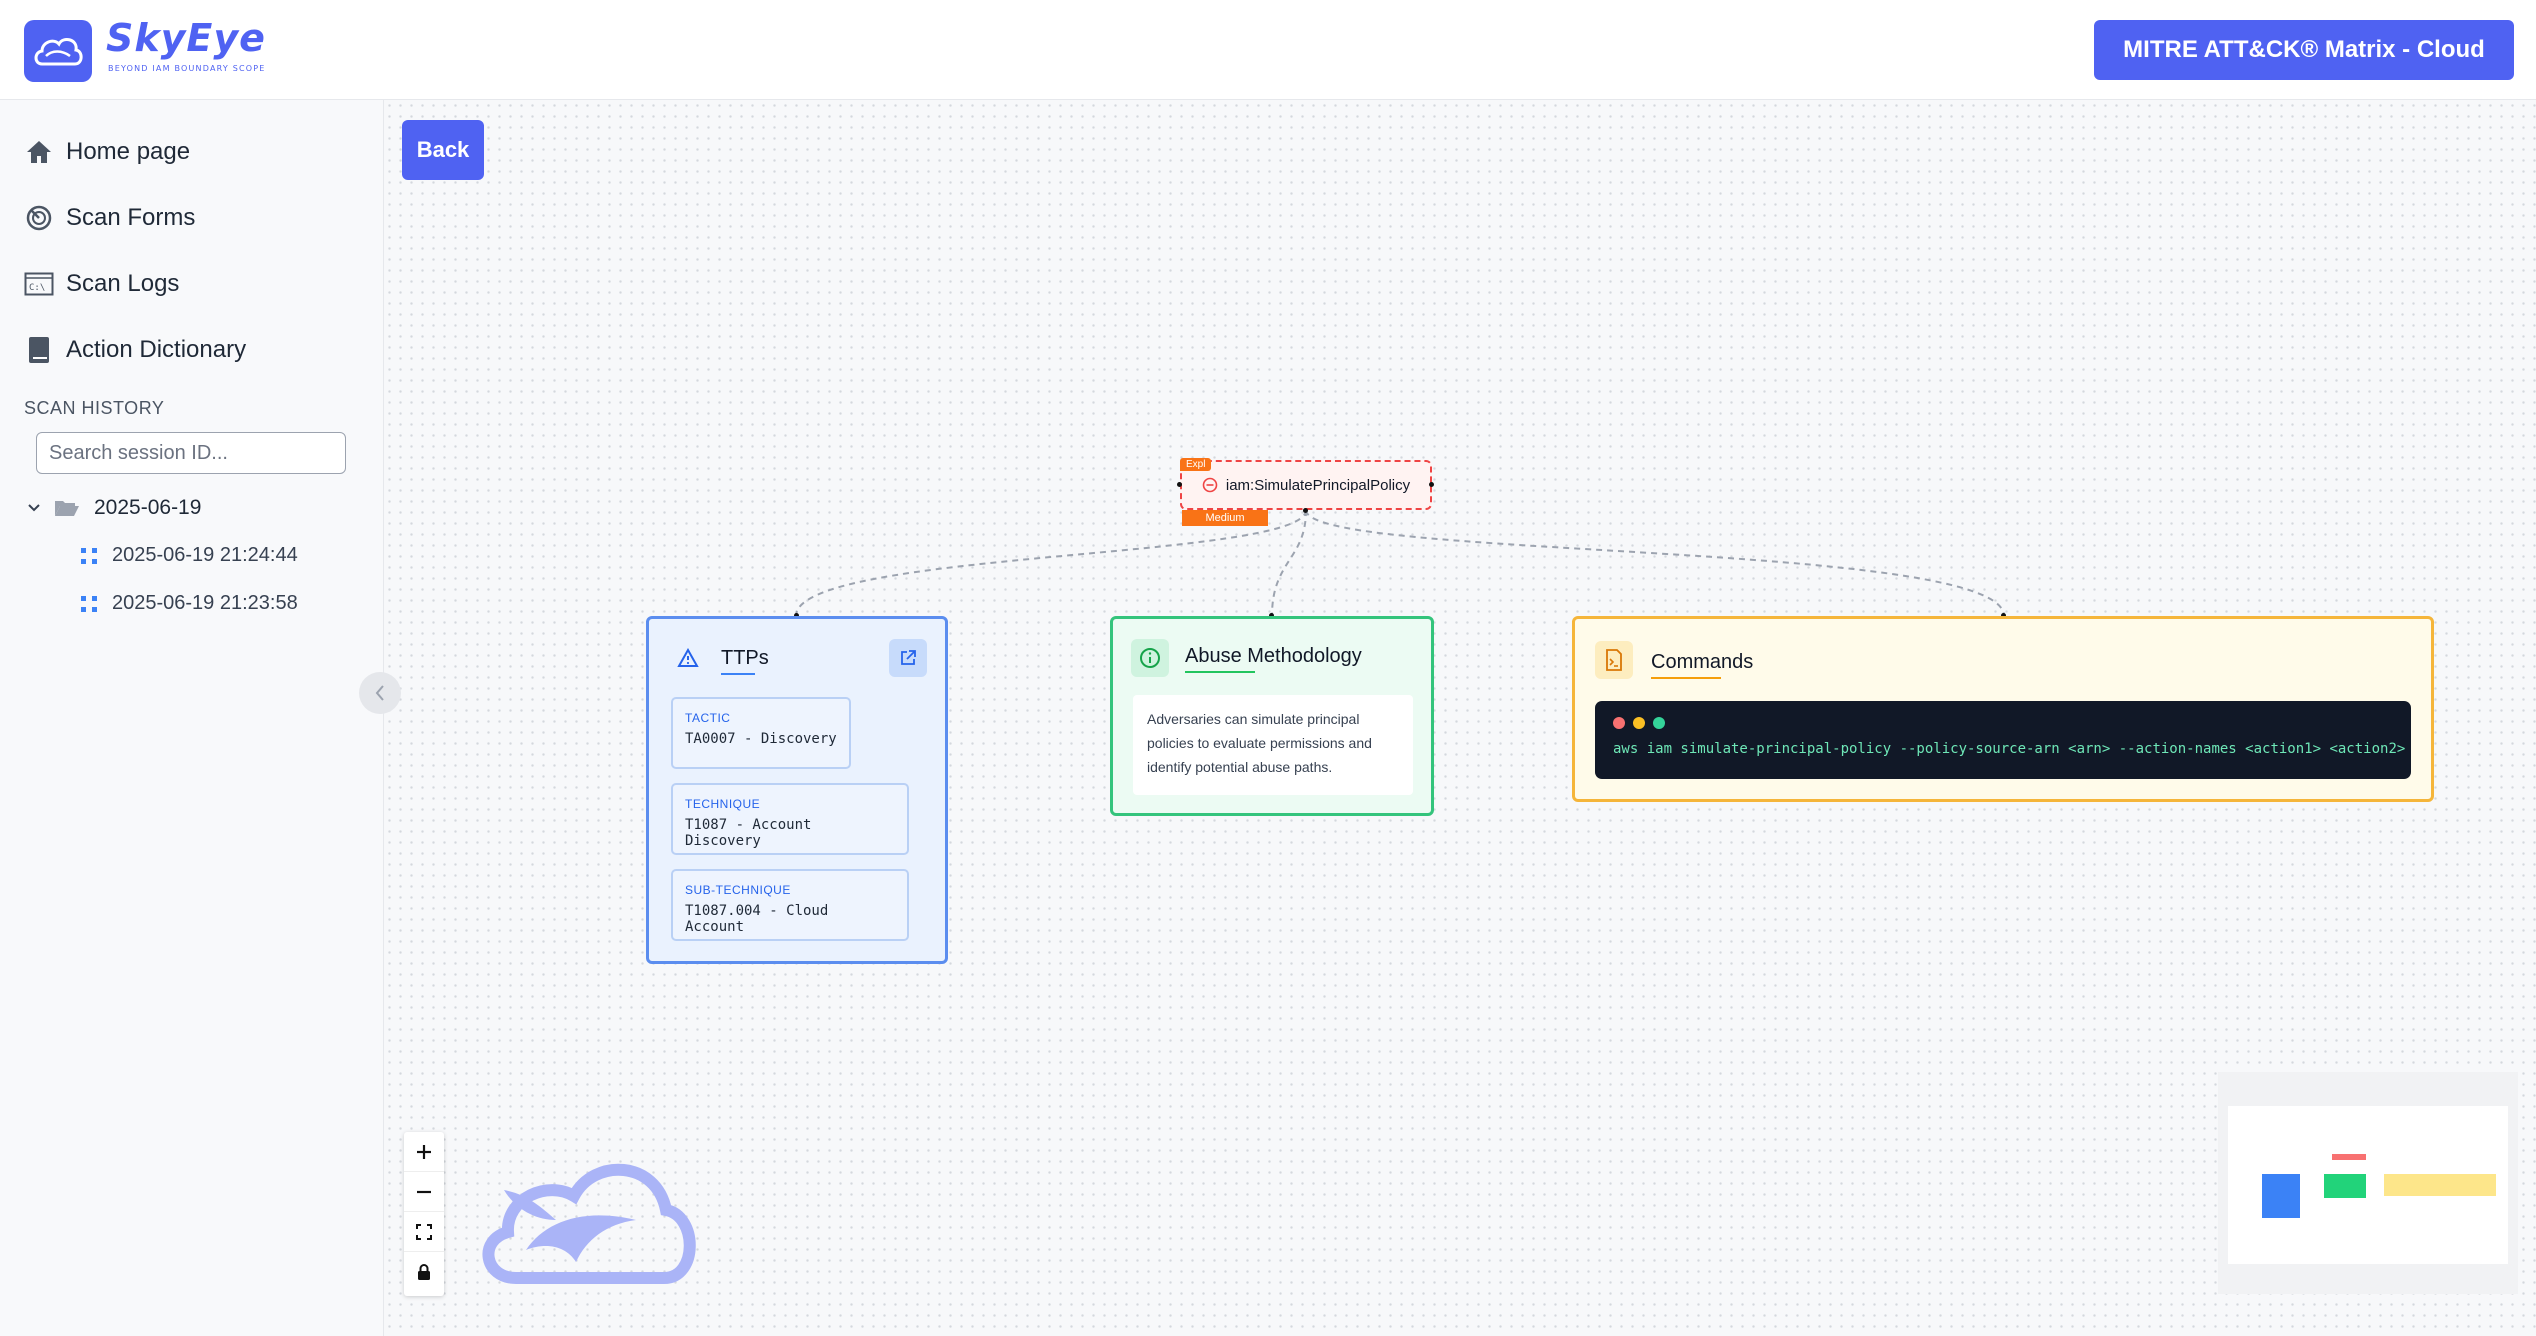 The width and height of the screenshot is (2536, 1336). I want to click on ttp-technique: TECHNIQUE T1087 - Account Discovery, so click(790, 819).